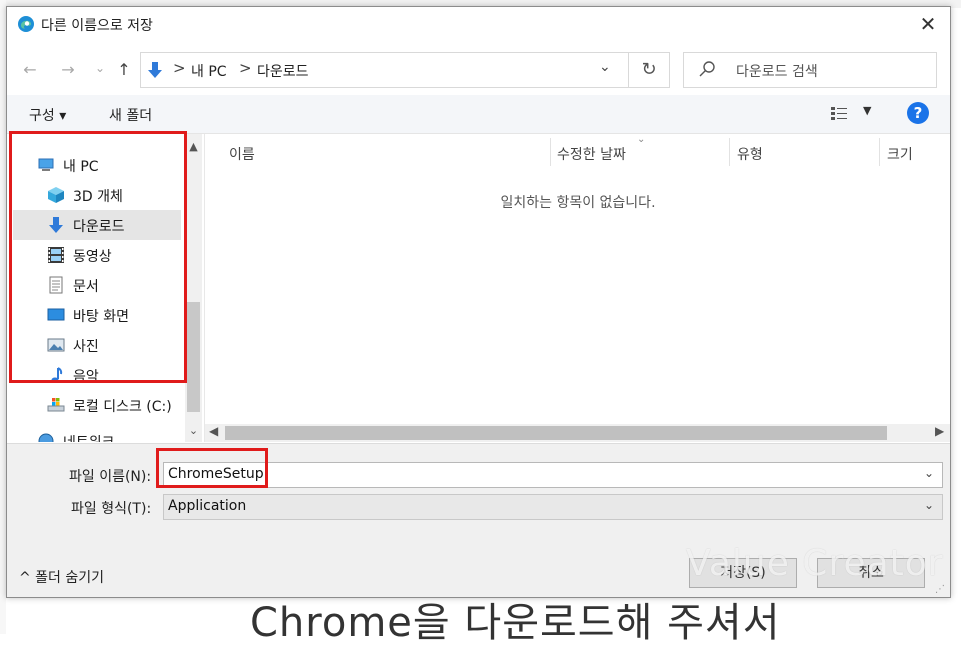 Image resolution: width=961 pixels, height=648 pixels. What do you see at coordinates (242, 154) in the screenshot?
I see `column-header-name: 이름` at bounding box center [242, 154].